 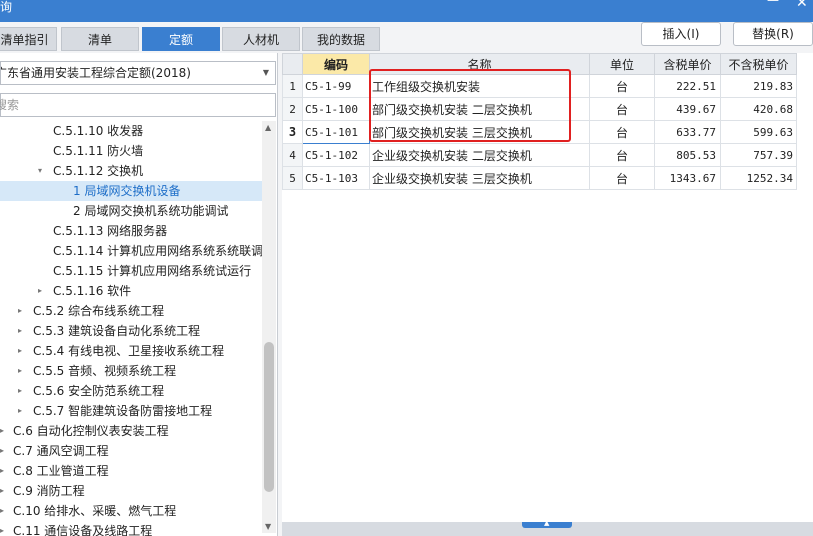 What do you see at coordinates (687, 64) in the screenshot?
I see `price-tax-column-header: 含税单价` at bounding box center [687, 64].